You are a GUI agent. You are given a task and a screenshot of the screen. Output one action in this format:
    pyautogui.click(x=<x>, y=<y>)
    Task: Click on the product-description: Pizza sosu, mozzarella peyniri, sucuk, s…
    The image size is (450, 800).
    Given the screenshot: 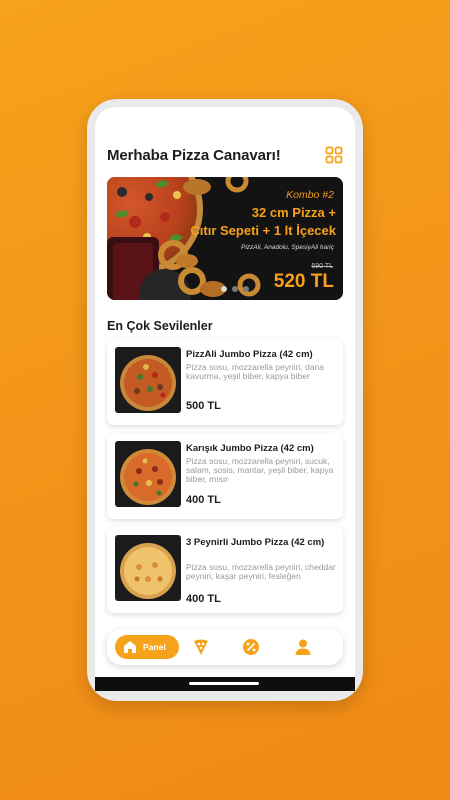 What is the action you would take?
    pyautogui.click(x=260, y=470)
    